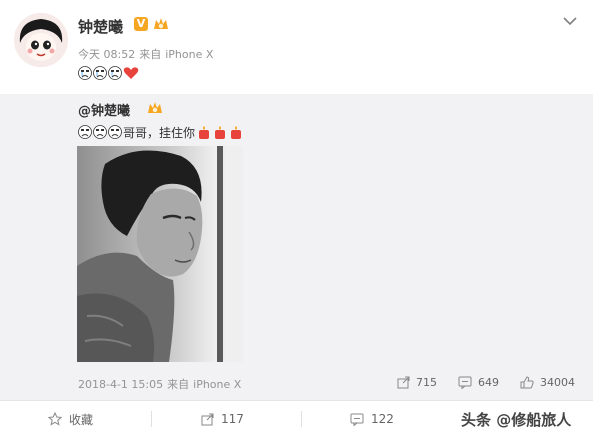  I want to click on like-icon, so click(527, 381).